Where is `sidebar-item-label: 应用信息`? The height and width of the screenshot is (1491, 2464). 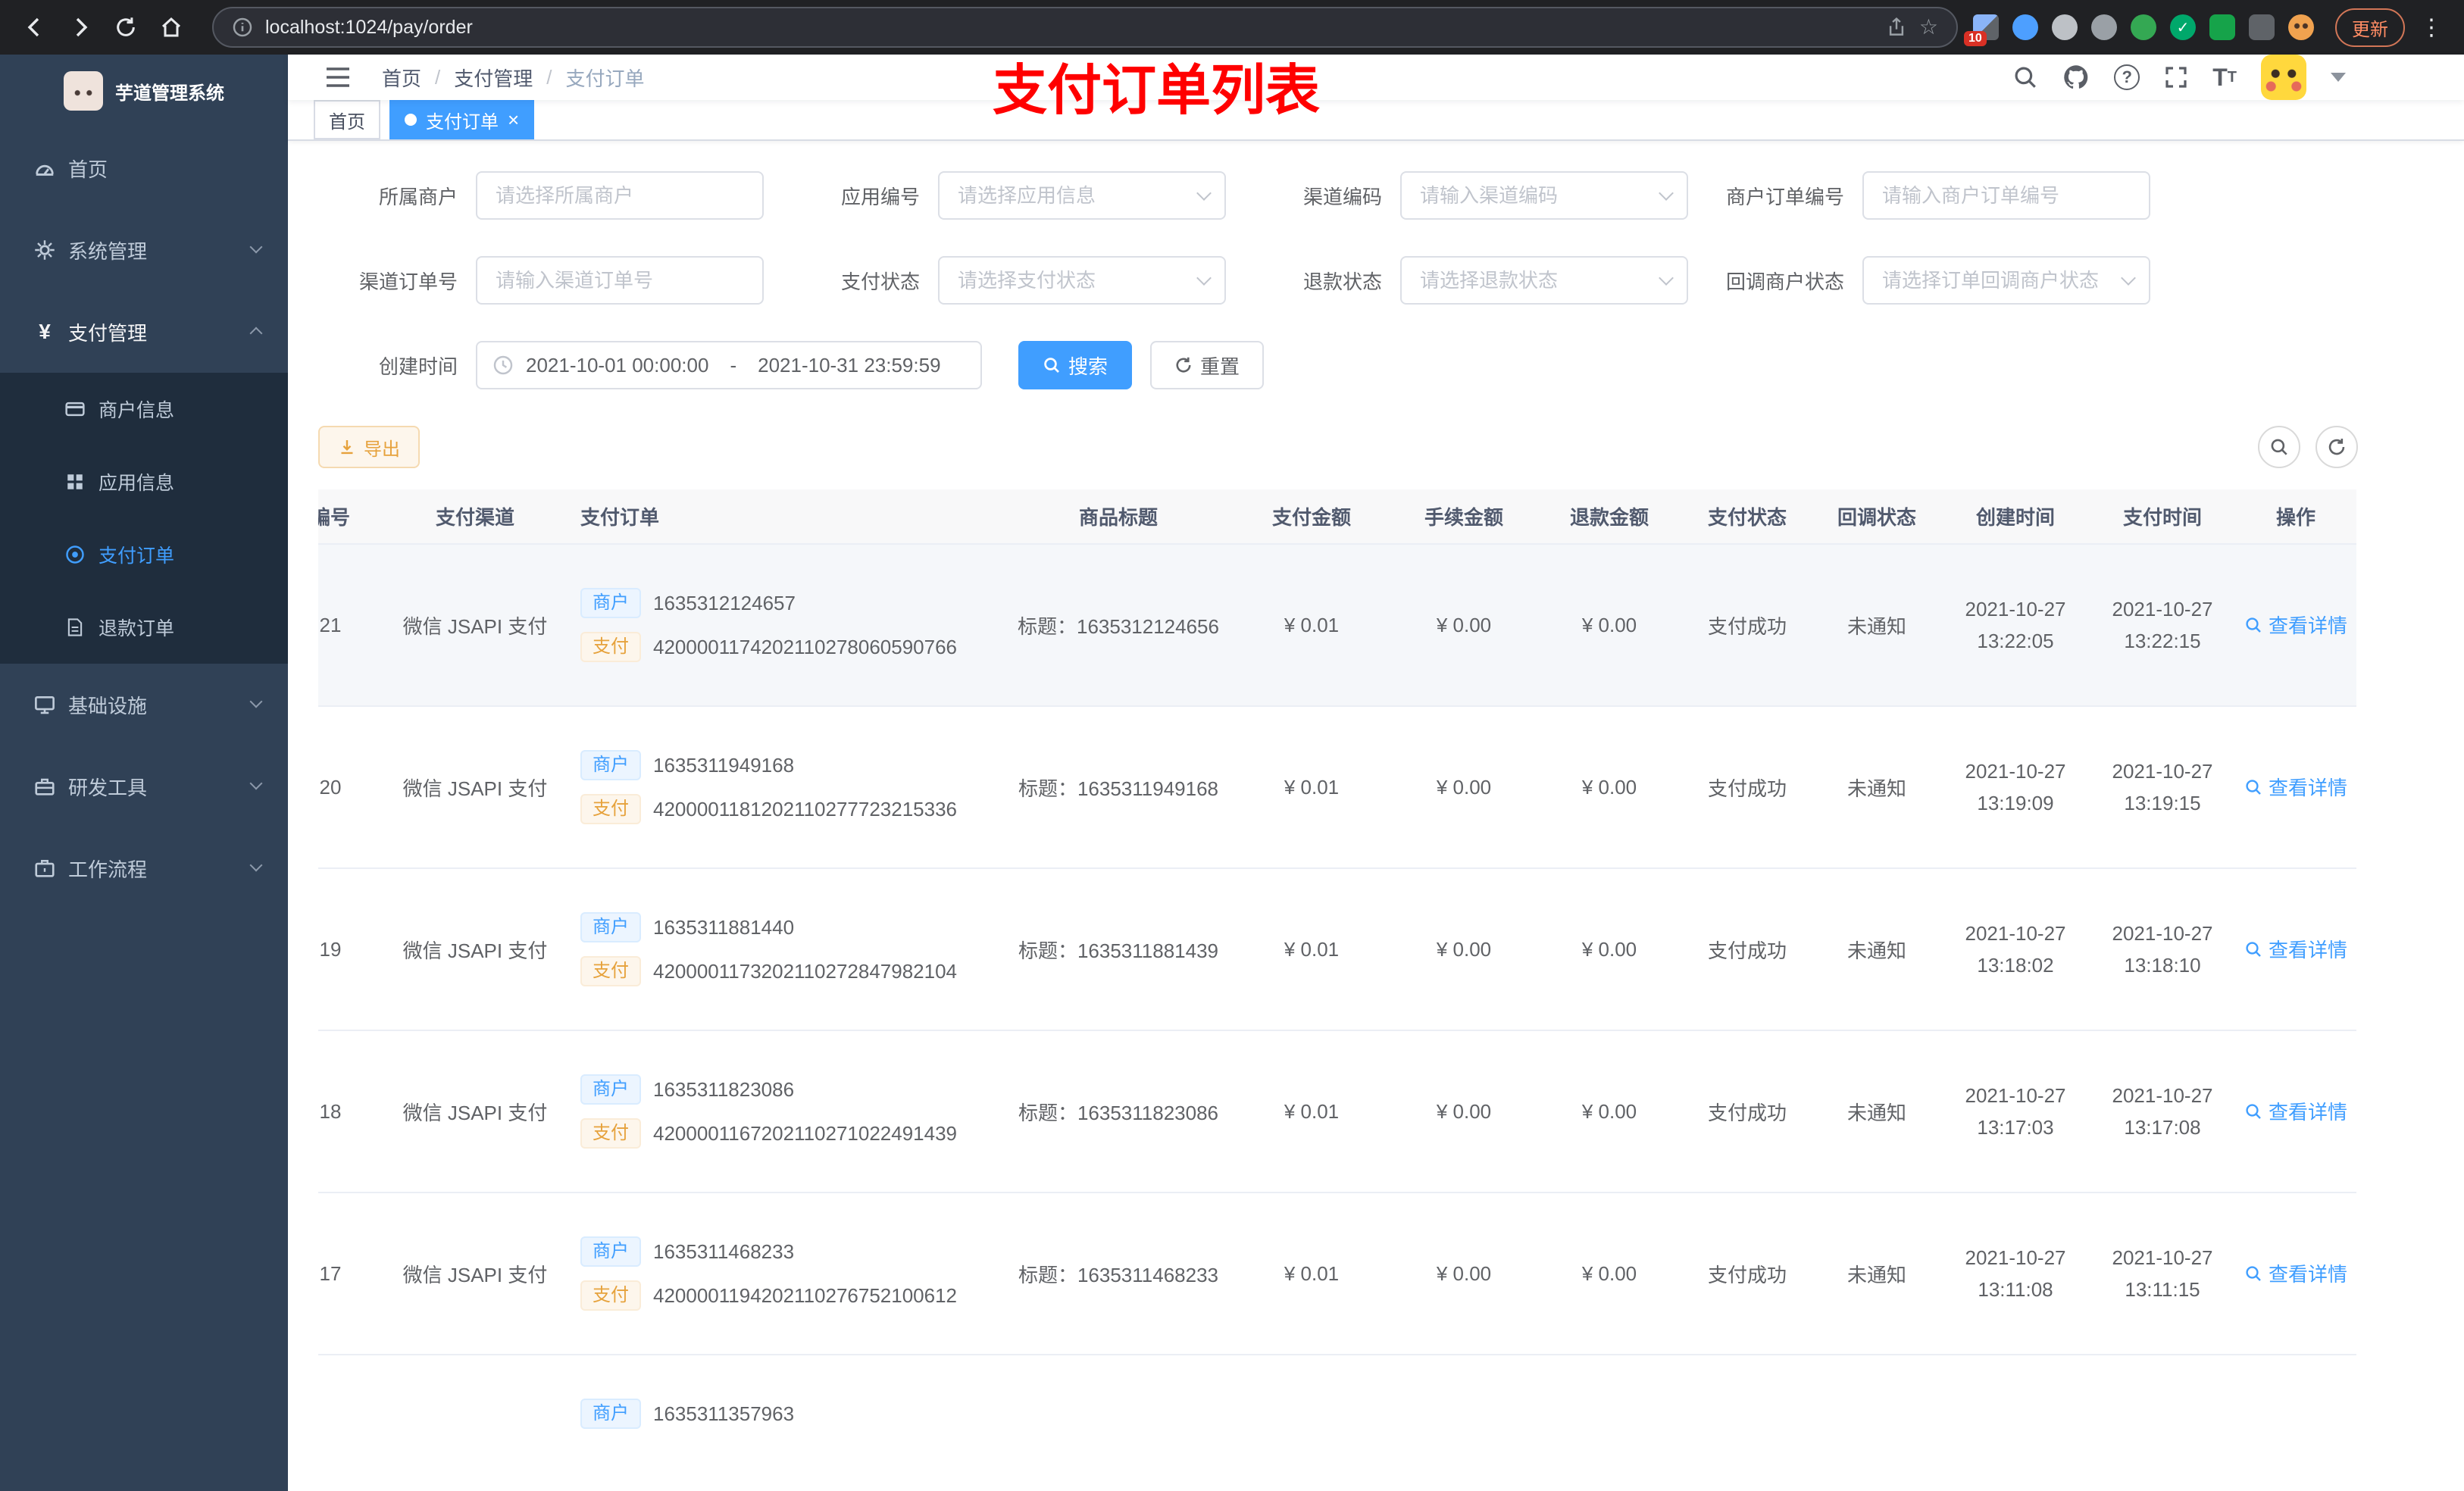 sidebar-item-label: 应用信息 is located at coordinates (136, 483).